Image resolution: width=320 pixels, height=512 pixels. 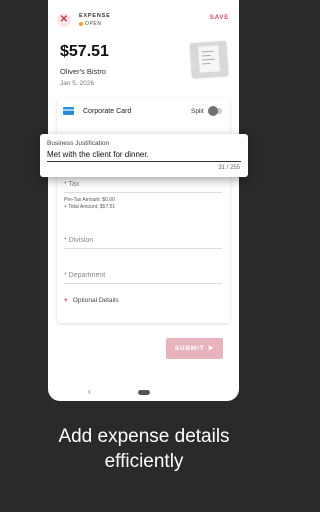 What do you see at coordinates (95, 16) in the screenshot?
I see `header-title: EXPENSE` at bounding box center [95, 16].